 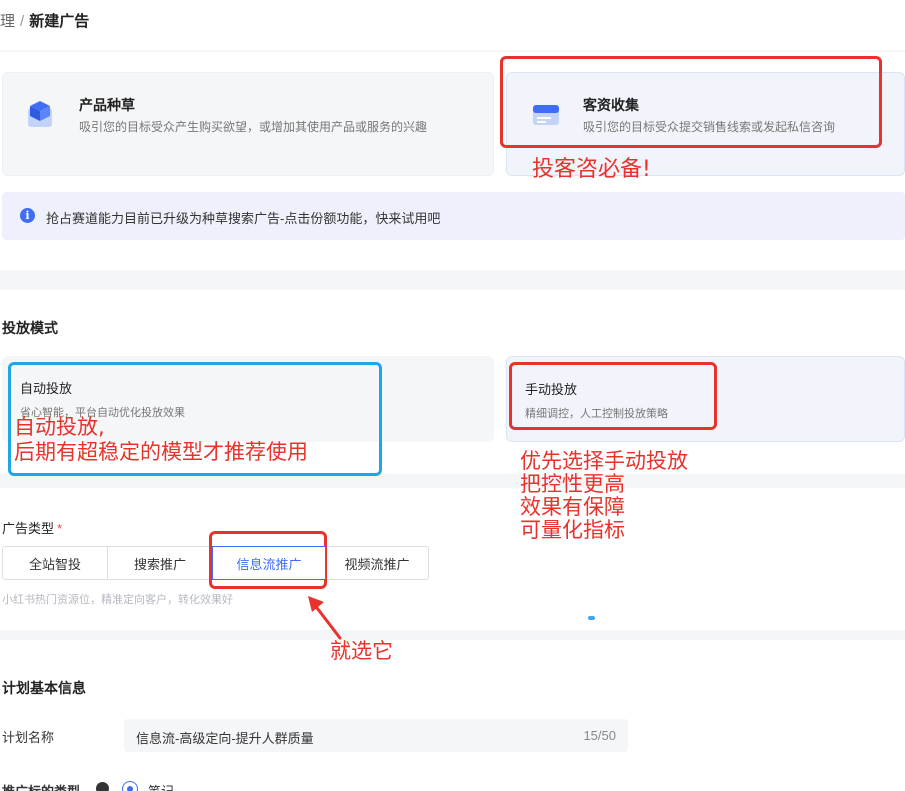 I want to click on plan-name-input: 信息流-高级定向-提升人群质量 15/50, so click(x=376, y=735).